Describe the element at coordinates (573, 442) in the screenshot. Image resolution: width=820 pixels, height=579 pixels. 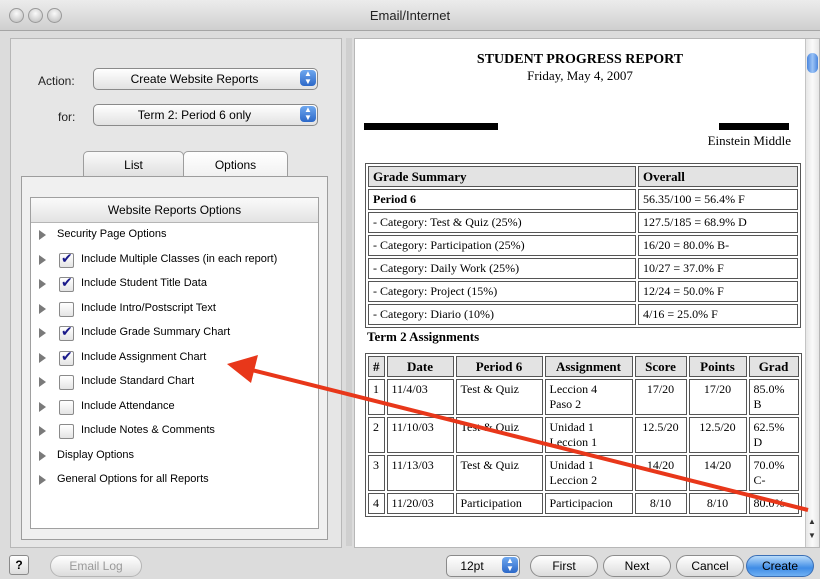
I see `assignment-name-cell-text: Leccion 1` at that location.